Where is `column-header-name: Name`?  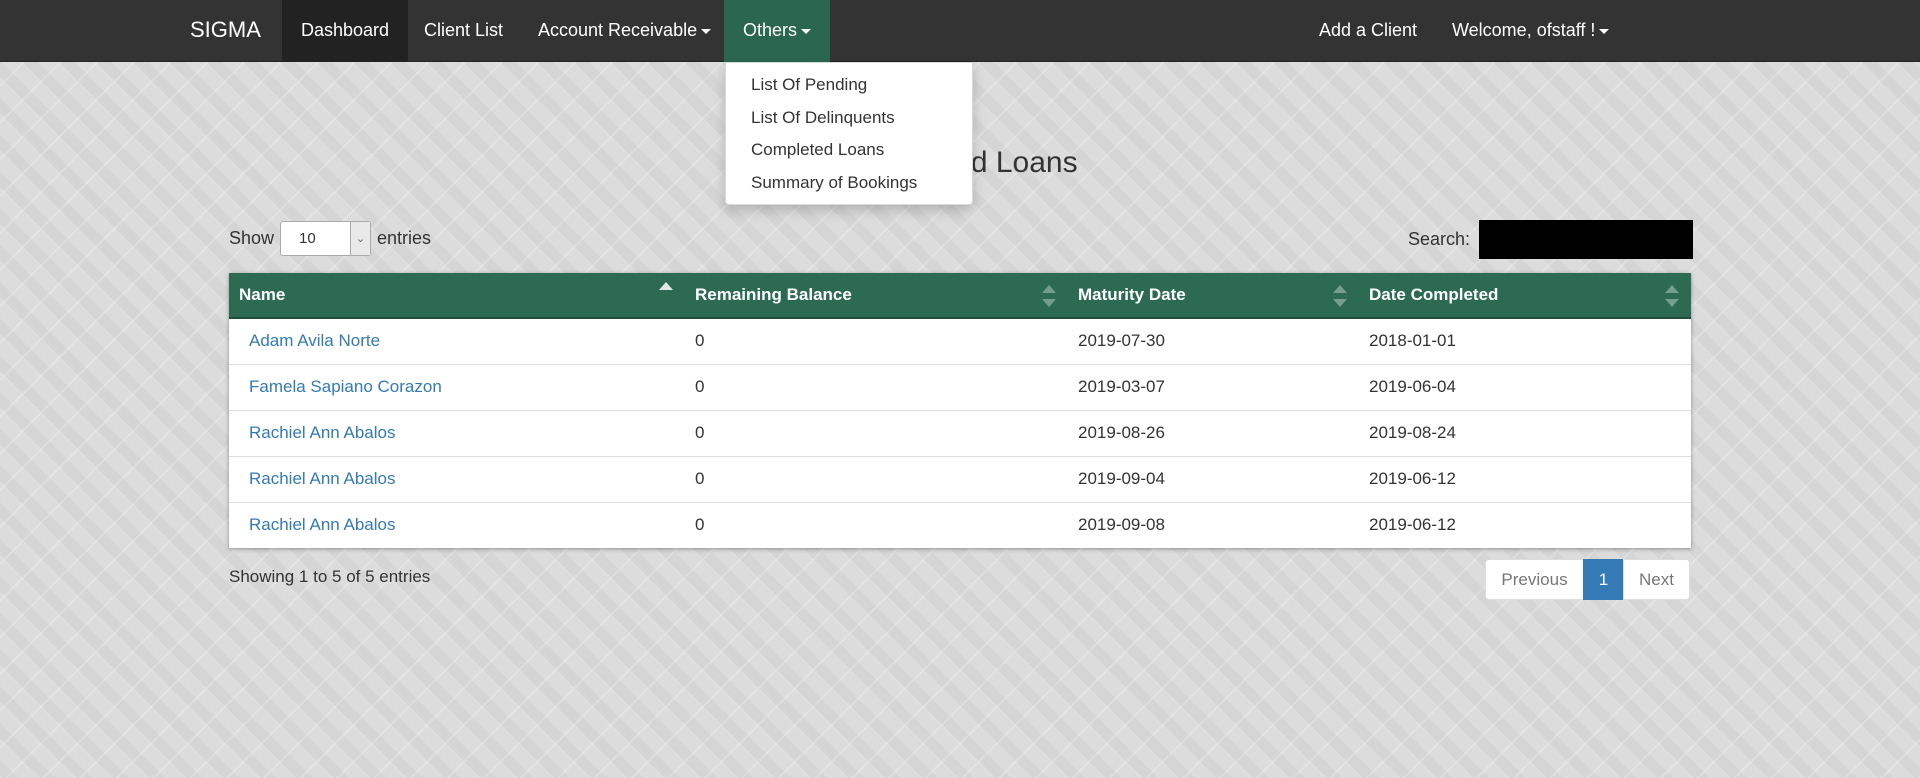
column-header-name: Name is located at coordinates (457, 296).